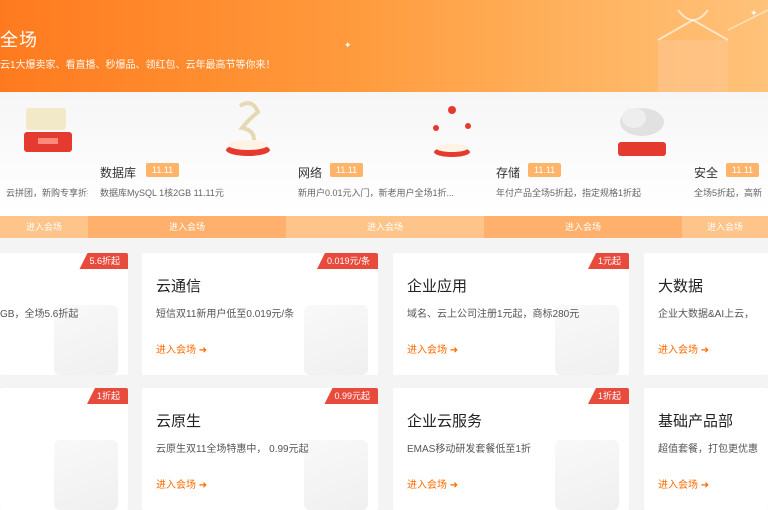 The image size is (768, 510). Describe the element at coordinates (103, 261) in the screenshot. I see `discount-tag: 5.6折起` at that location.